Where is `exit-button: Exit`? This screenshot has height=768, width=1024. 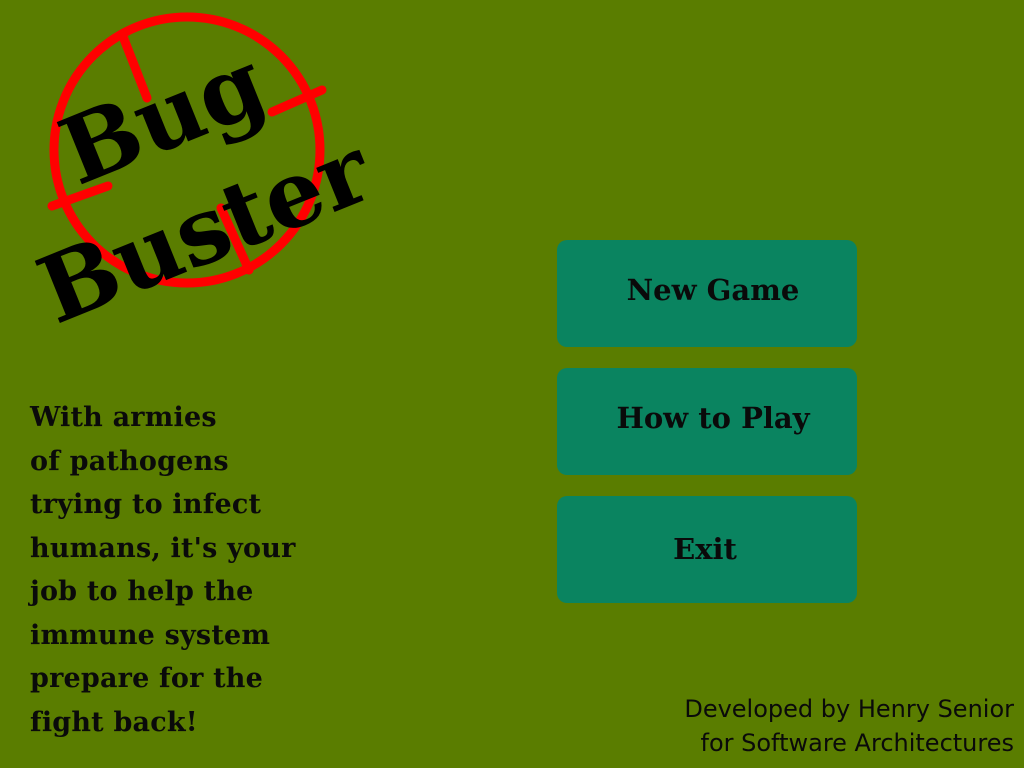 exit-button: Exit is located at coordinates (707, 549).